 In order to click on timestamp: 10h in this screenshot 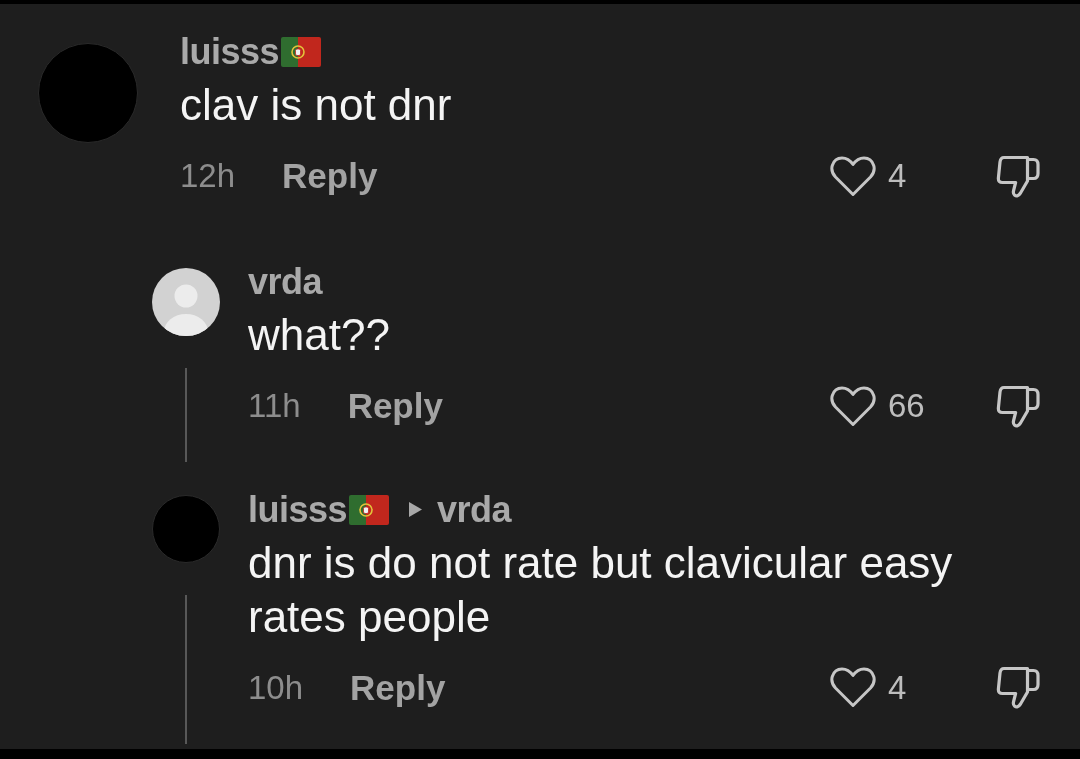, I will do `click(276, 687)`.